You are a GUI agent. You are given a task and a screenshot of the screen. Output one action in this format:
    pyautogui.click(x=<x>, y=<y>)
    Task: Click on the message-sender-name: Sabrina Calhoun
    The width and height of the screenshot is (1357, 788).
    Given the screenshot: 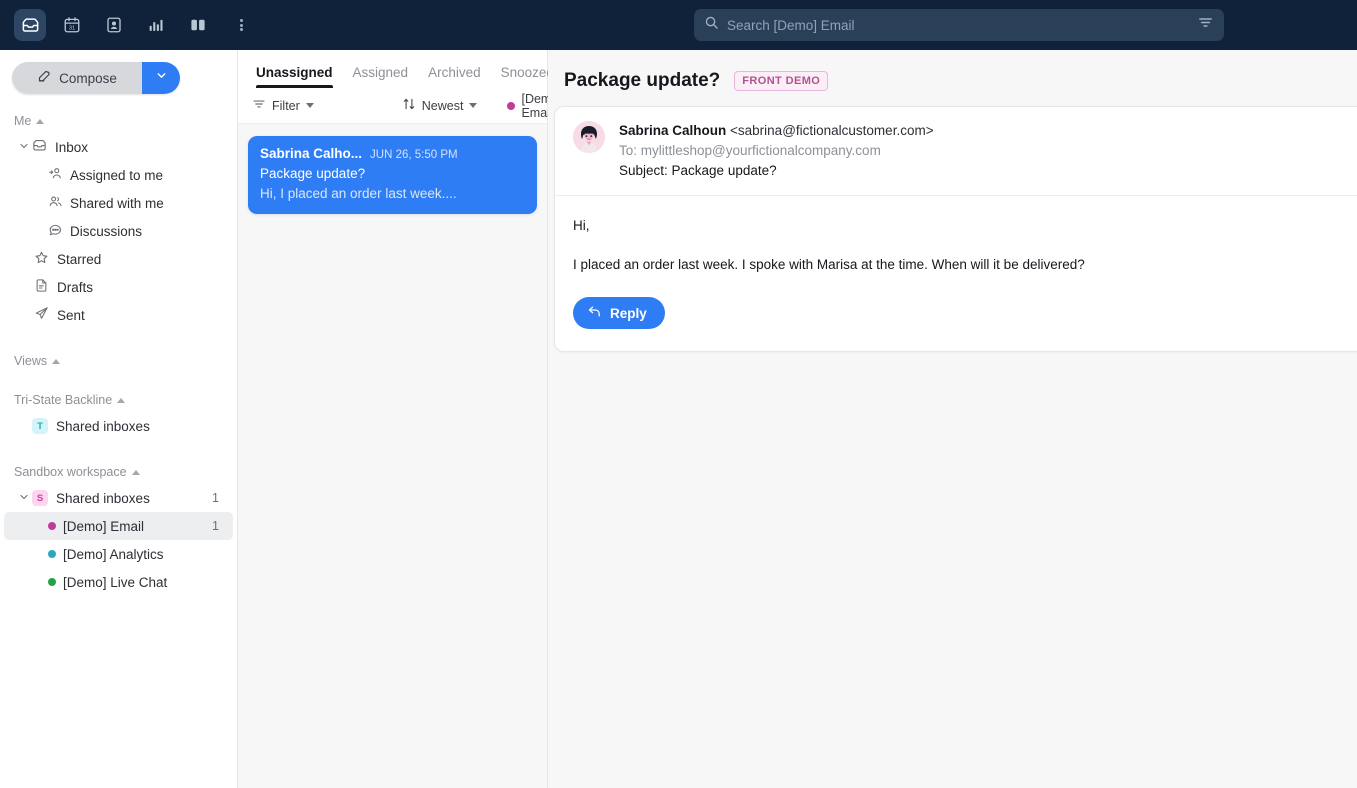 What is the action you would take?
    pyautogui.click(x=673, y=130)
    